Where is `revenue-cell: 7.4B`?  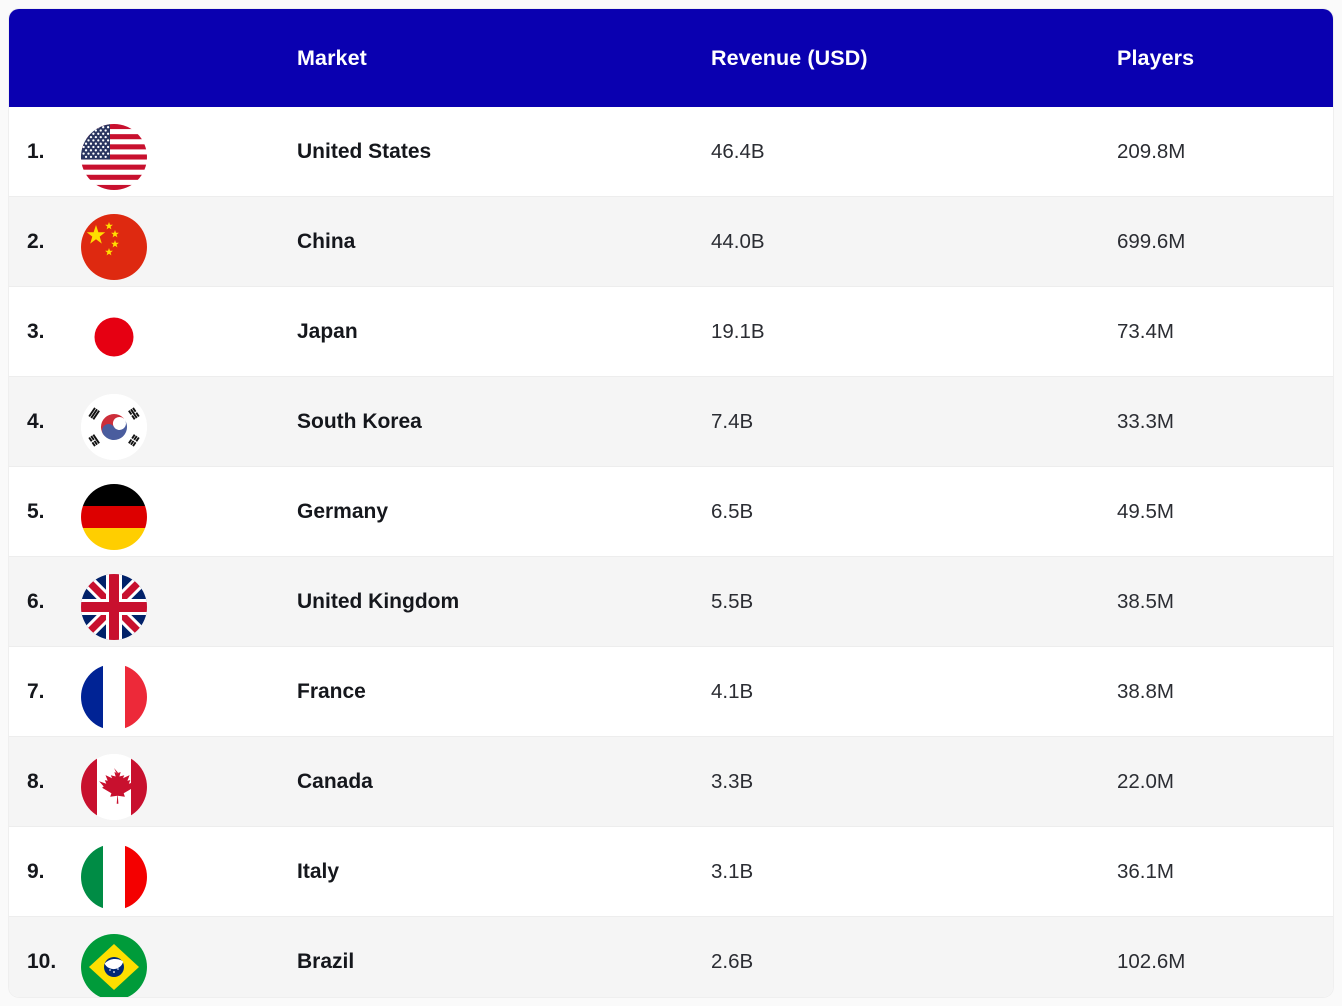
revenue-cell: 7.4B is located at coordinates (732, 421).